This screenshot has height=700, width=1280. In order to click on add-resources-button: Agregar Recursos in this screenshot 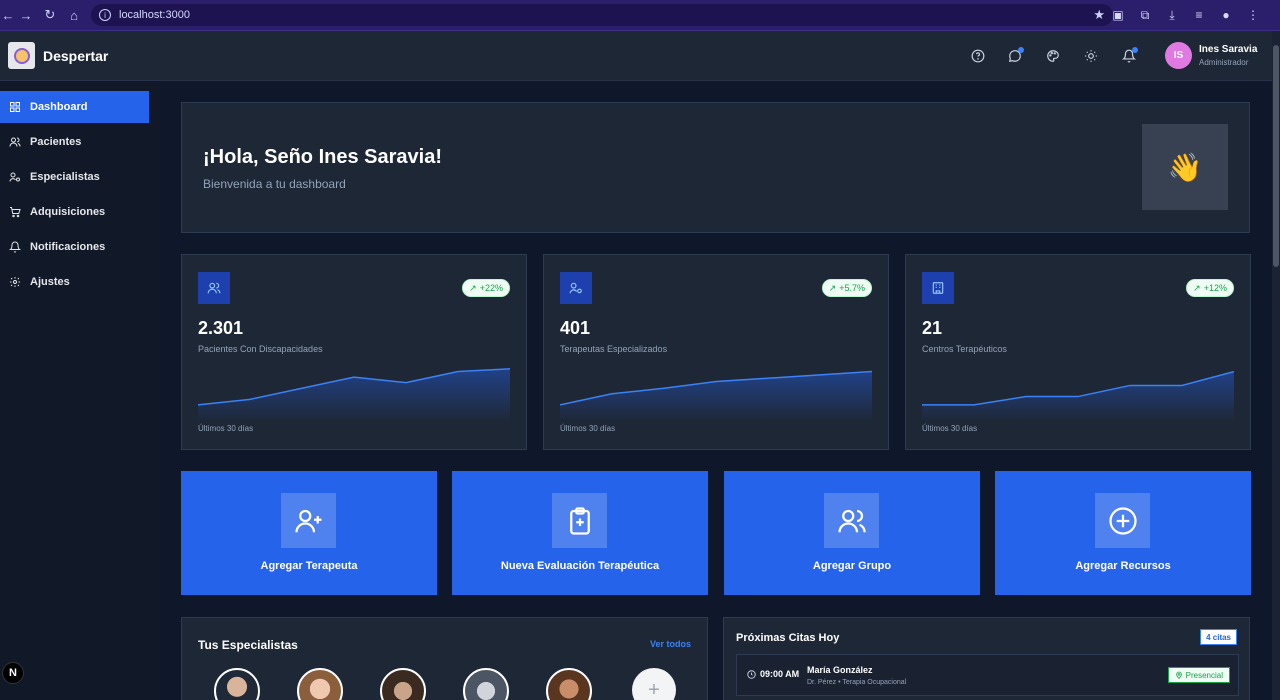, I will do `click(1123, 533)`.